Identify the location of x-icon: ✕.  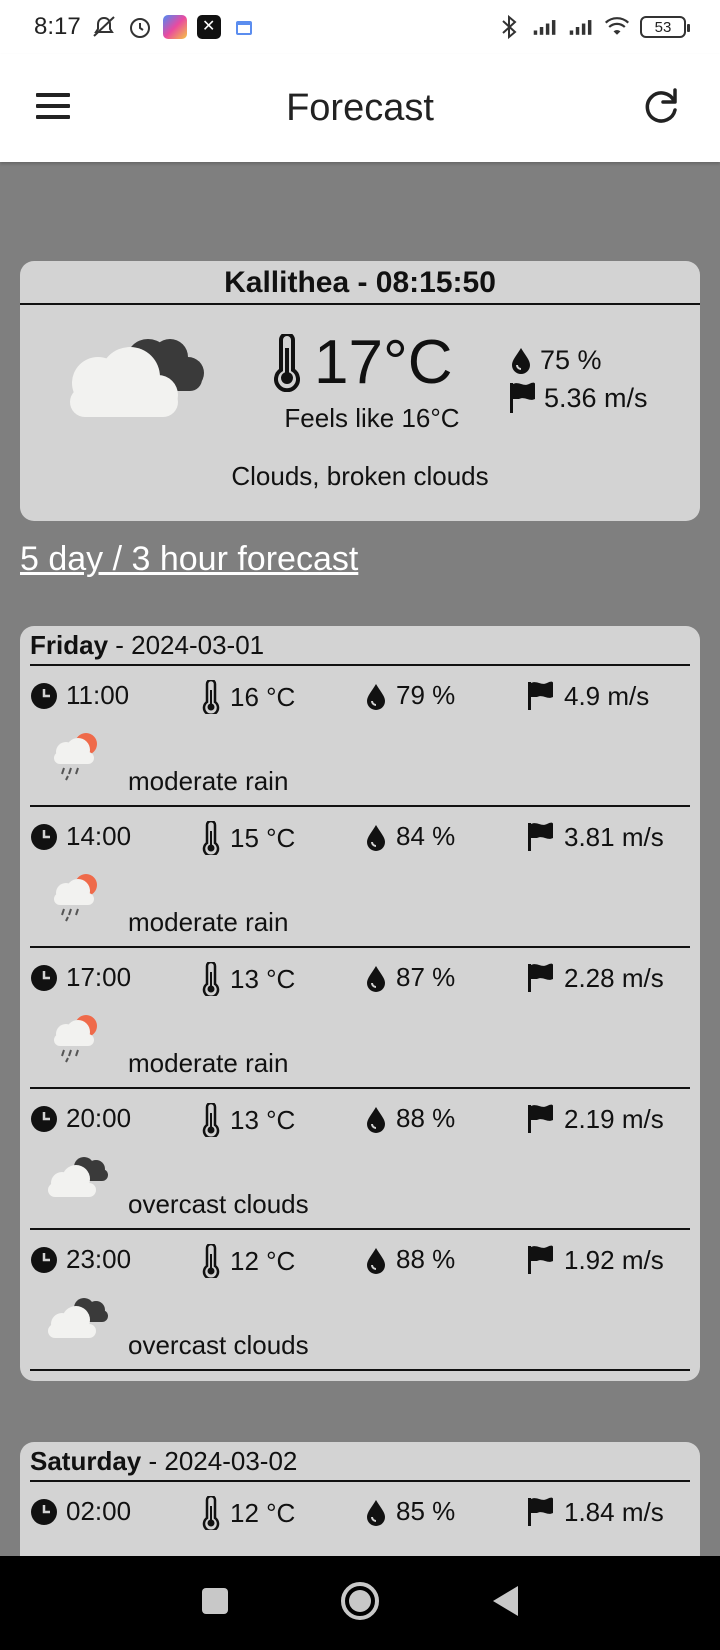
(208, 27).